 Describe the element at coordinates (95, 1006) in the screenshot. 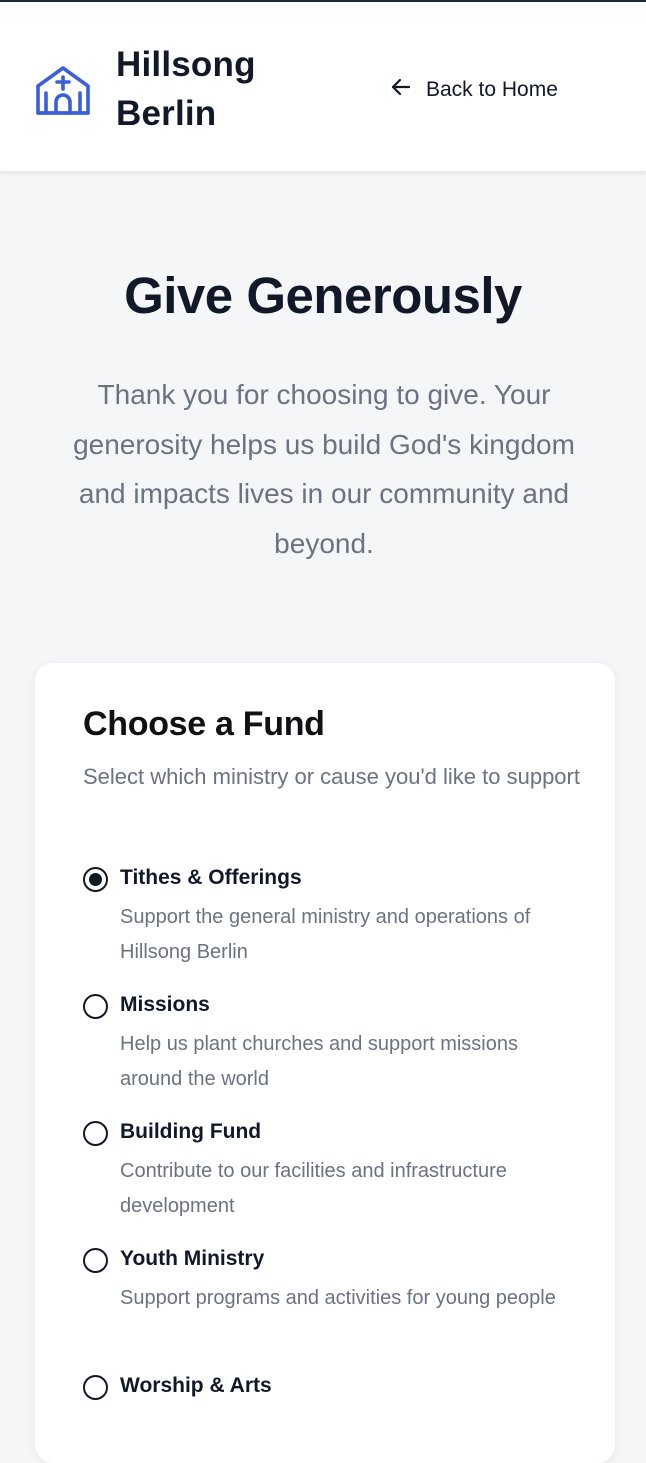

I see `radio-missions` at that location.